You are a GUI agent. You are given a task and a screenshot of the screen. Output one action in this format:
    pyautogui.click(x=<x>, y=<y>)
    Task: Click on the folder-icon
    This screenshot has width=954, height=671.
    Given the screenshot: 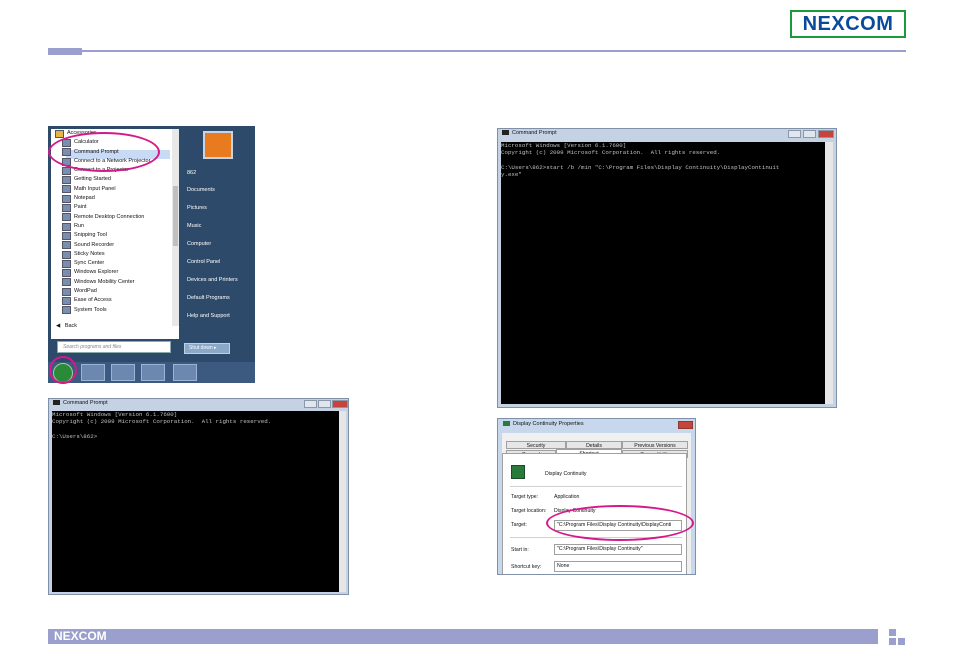 What is the action you would take?
    pyautogui.click(x=123, y=372)
    